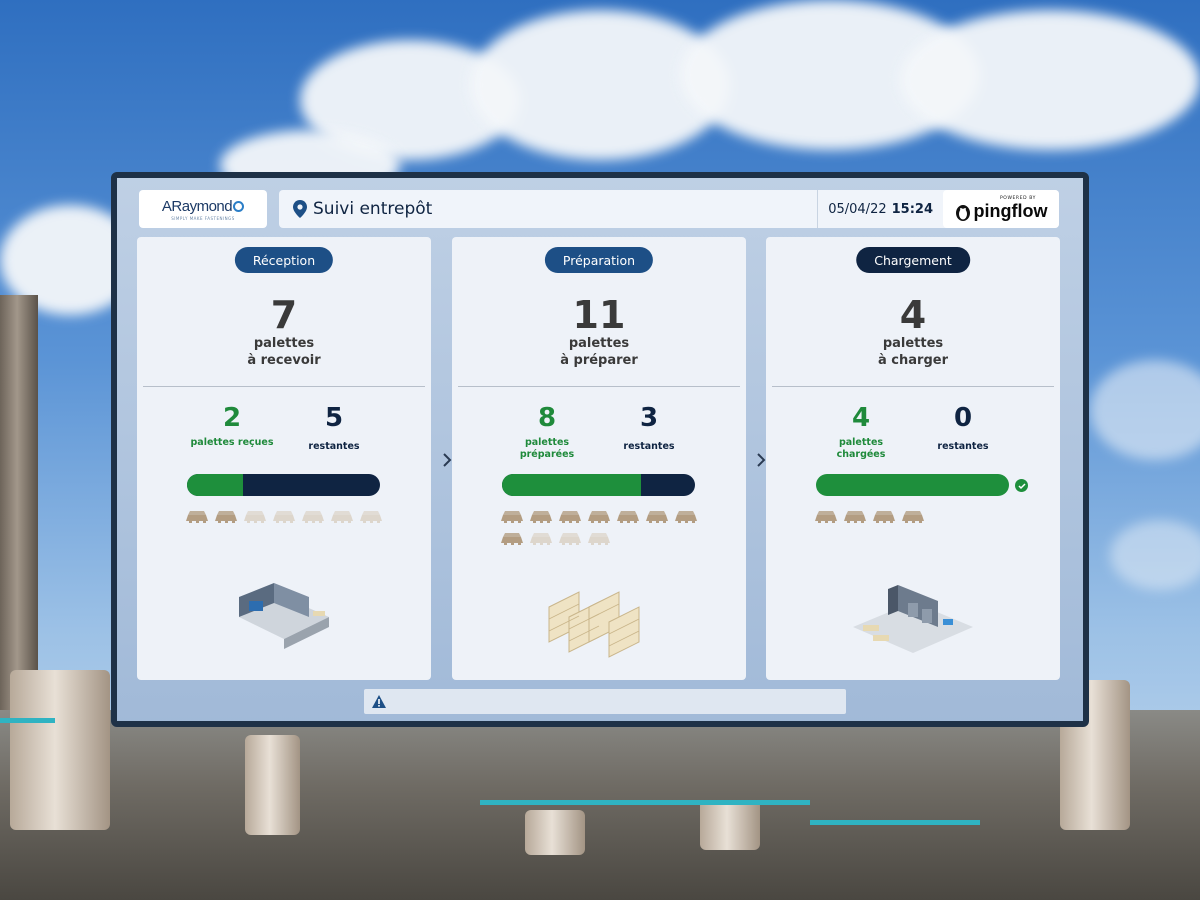  What do you see at coordinates (913, 315) in the screenshot?
I see `total-count: 4` at bounding box center [913, 315].